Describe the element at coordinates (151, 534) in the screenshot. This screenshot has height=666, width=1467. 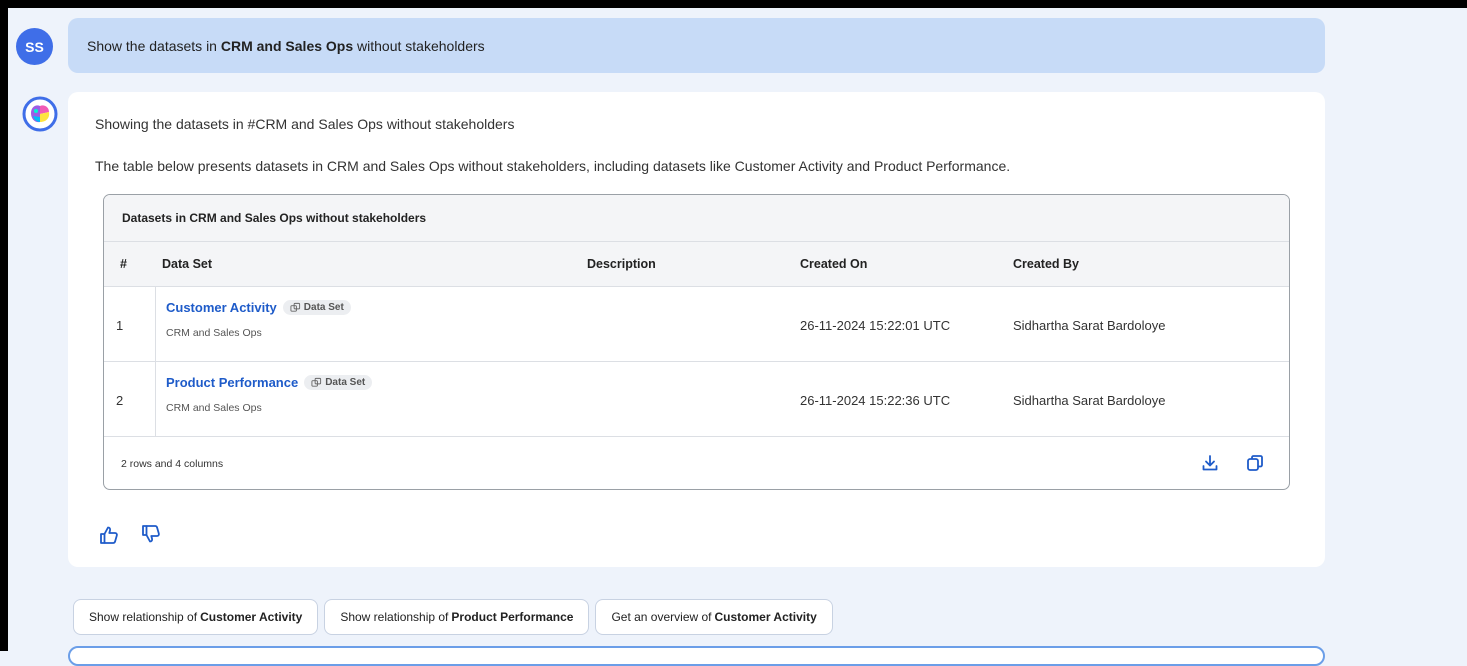
I see `thumbs-down-icon` at that location.